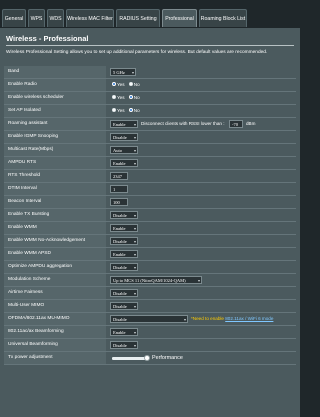 This screenshot has width=320, height=417. Describe the element at coordinates (150, 345) in the screenshot. I see `row-universal-beamforming: Universal Beamforming Disable ▾` at that location.